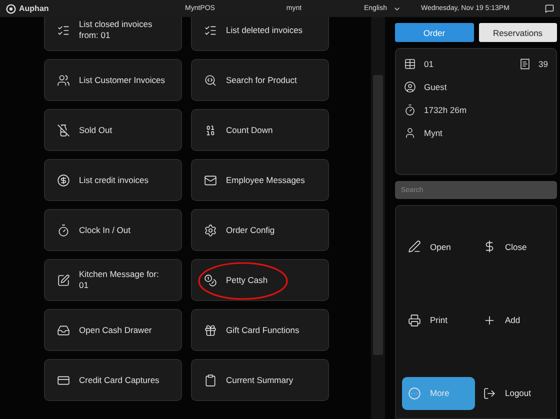  Describe the element at coordinates (210, 80) in the screenshot. I see `search-icon` at that location.